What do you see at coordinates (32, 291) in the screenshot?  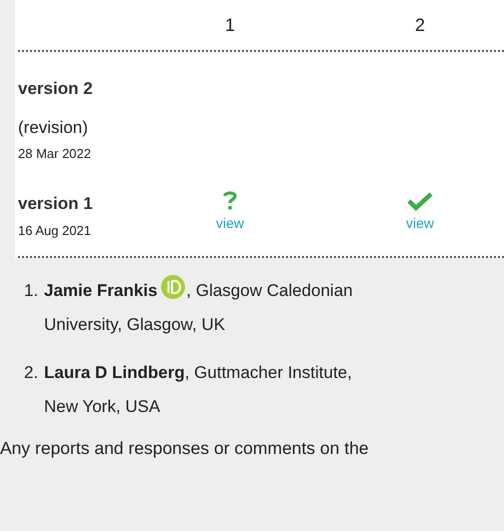 I see `list-number: 1.` at bounding box center [32, 291].